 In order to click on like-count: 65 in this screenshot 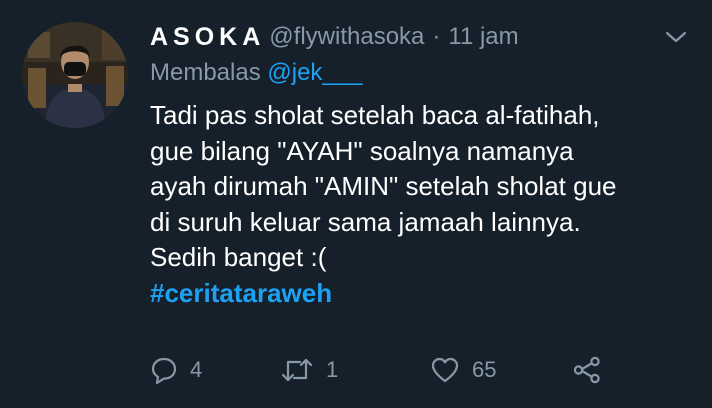, I will do `click(484, 369)`.